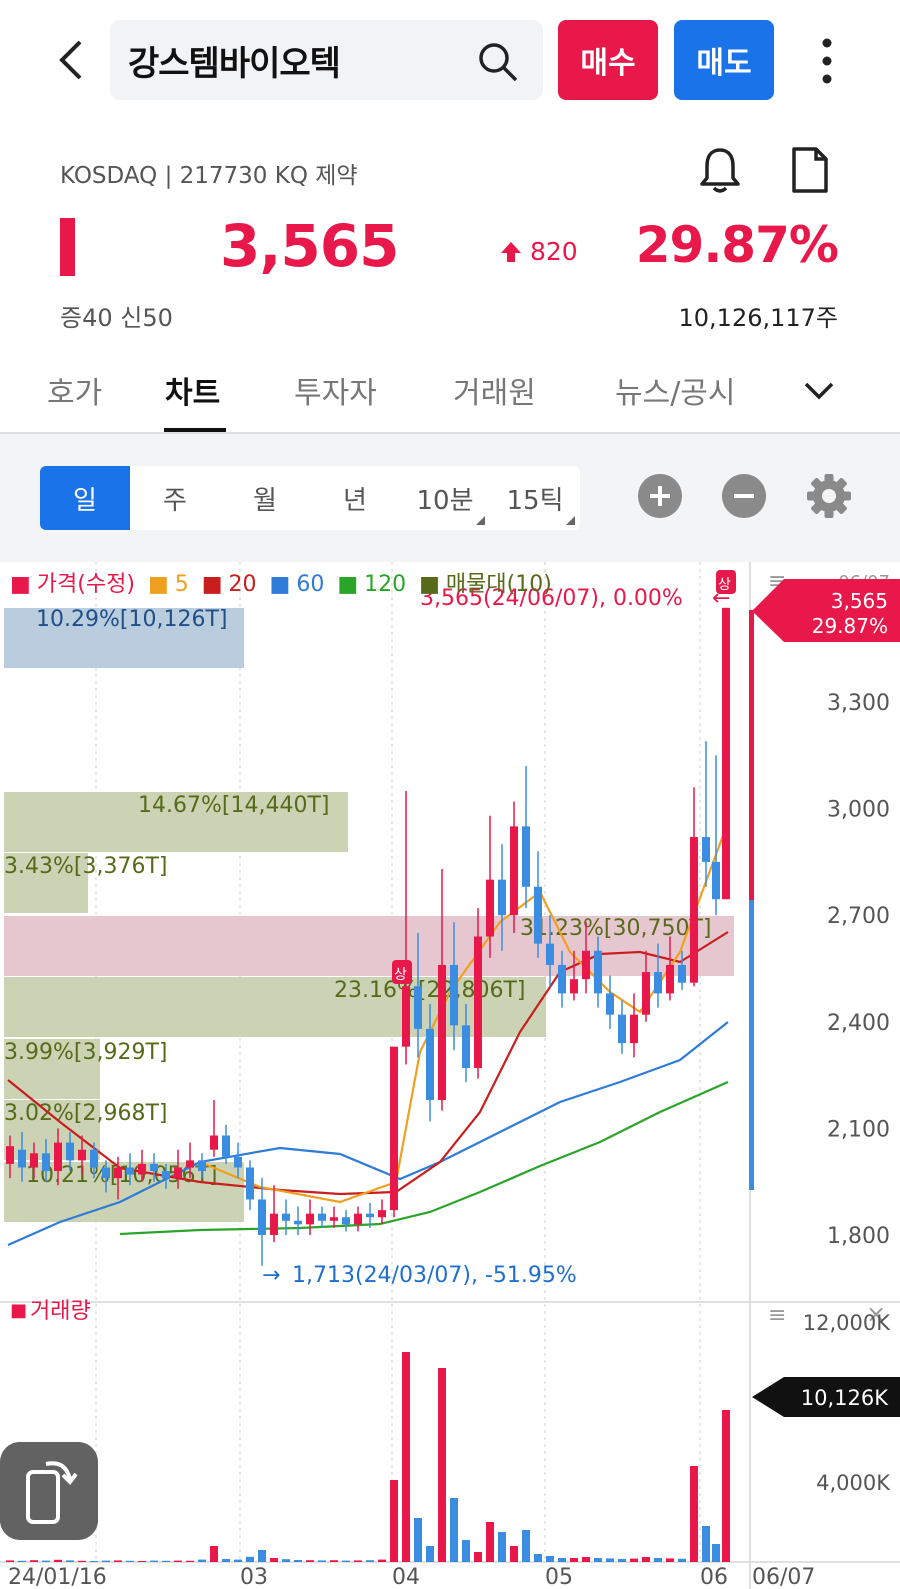 Image resolution: width=900 pixels, height=1589 pixels. I want to click on zoom-out-icon, so click(744, 496).